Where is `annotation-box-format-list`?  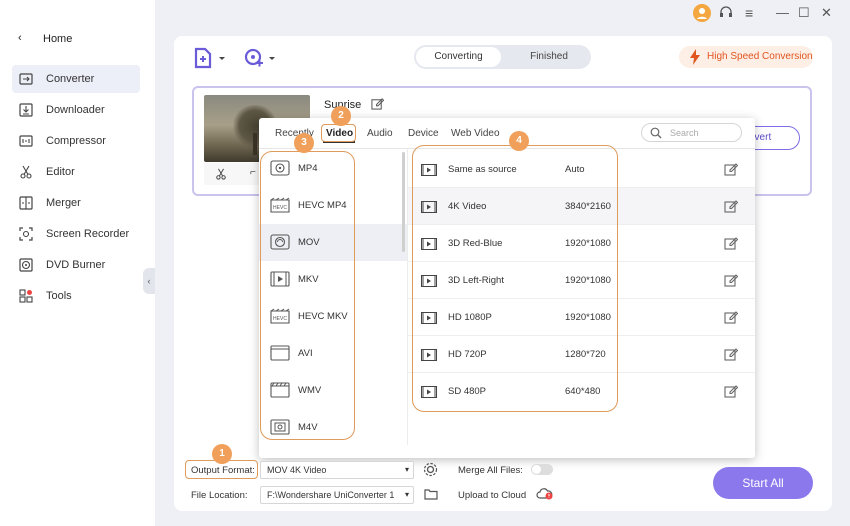
annotation-box-format-list is located at coordinates (307, 295).